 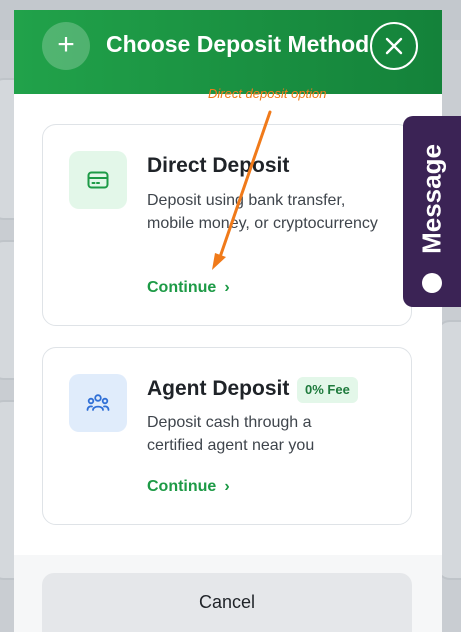 I want to click on users-group-icon, so click(x=98, y=402).